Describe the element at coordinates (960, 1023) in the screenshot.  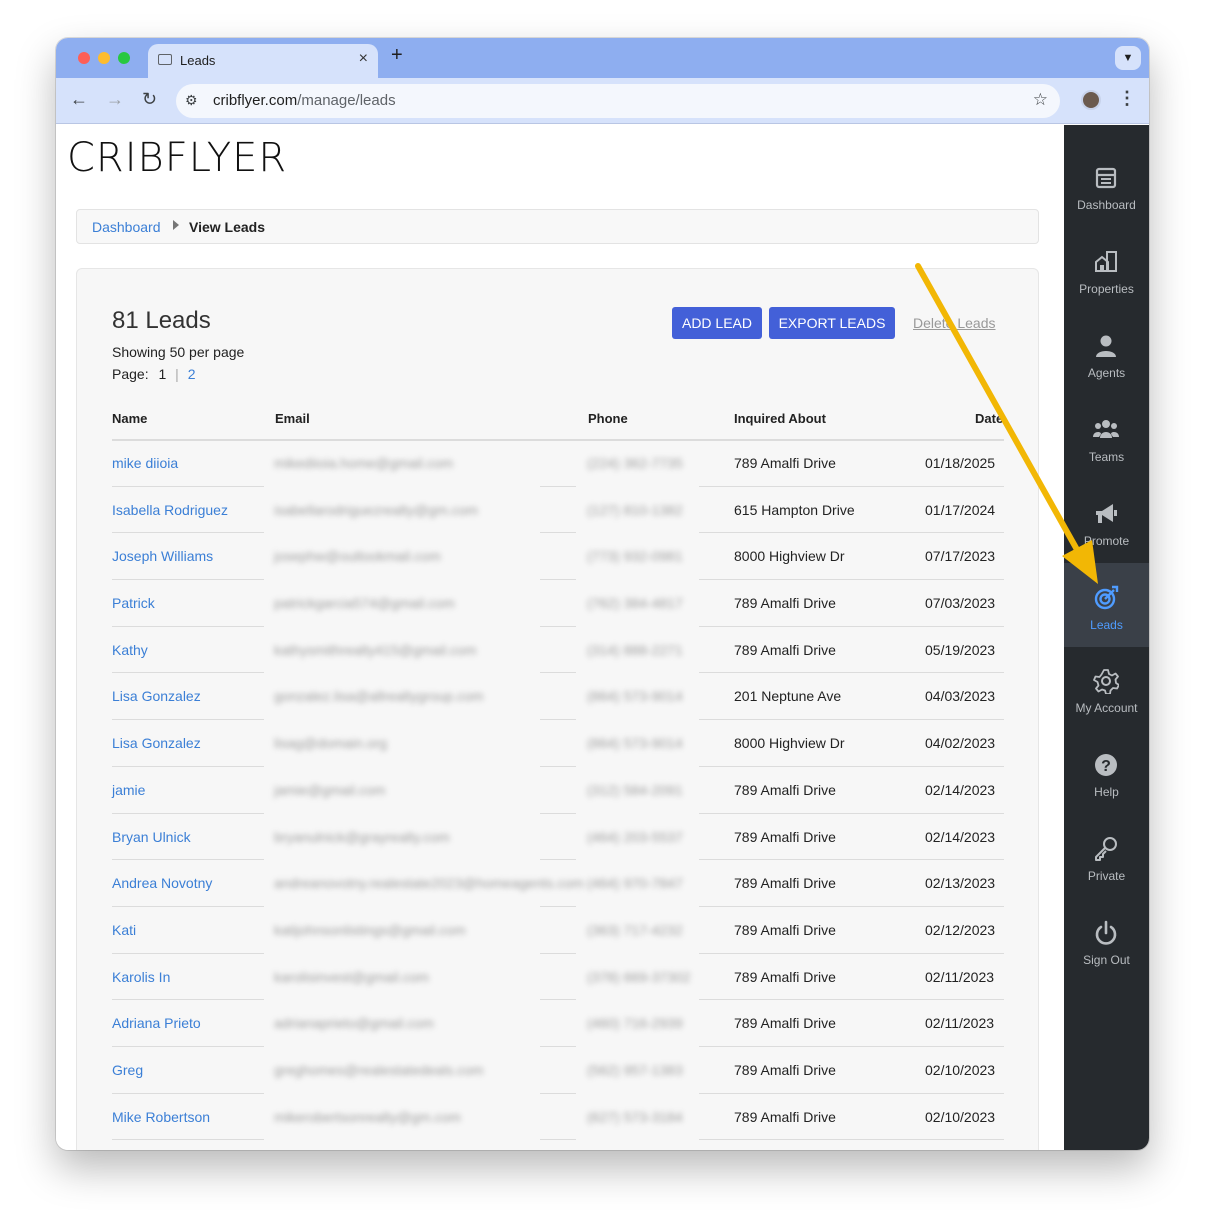
I see `lead-date: 02/11/2023` at that location.